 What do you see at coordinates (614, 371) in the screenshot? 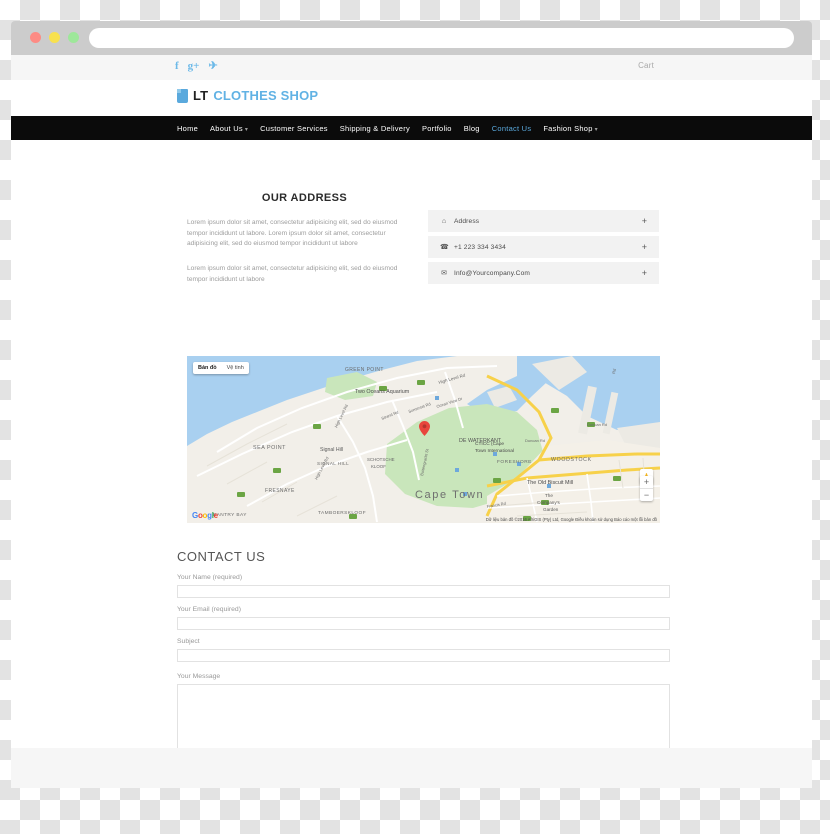
I see `svg-text: Rd` at bounding box center [614, 371].